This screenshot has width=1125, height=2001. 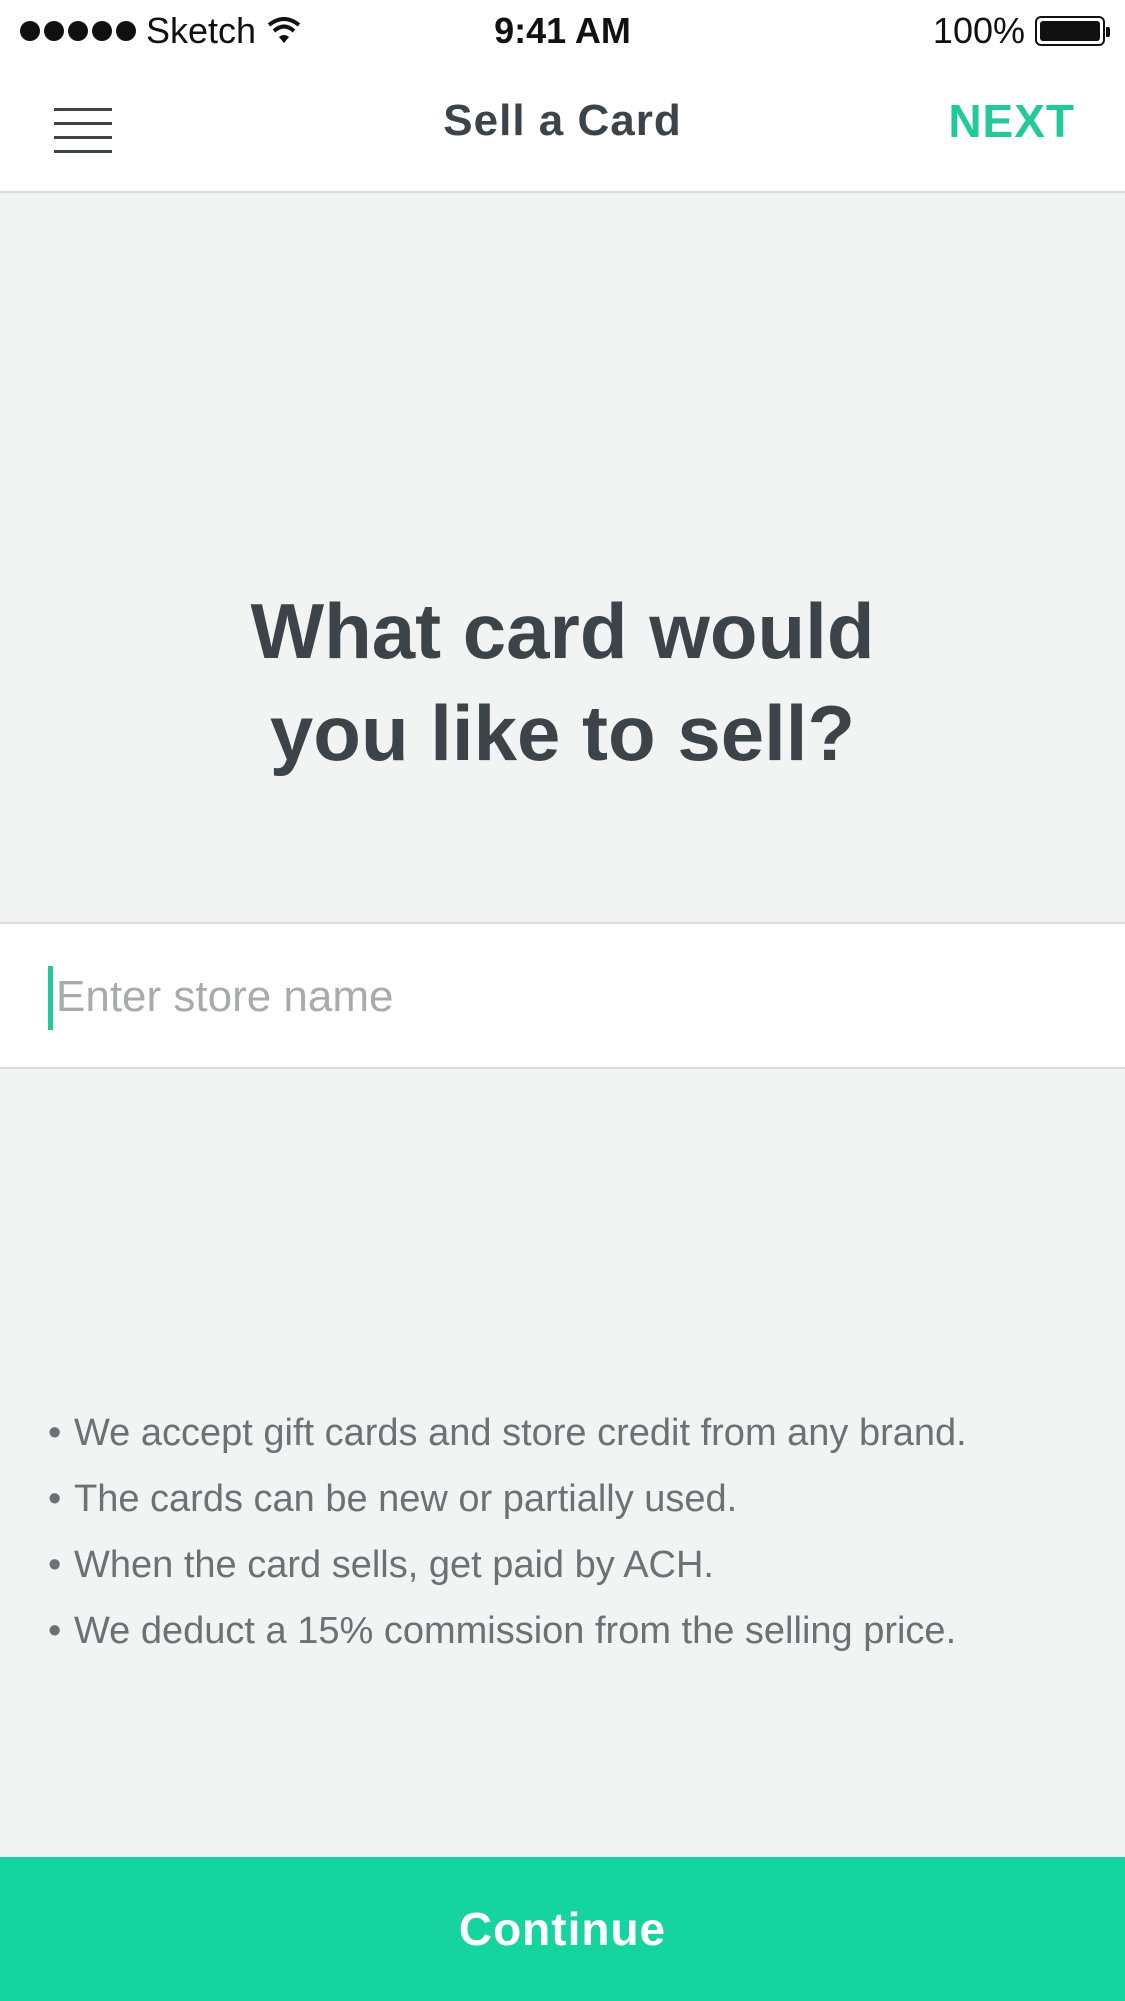 I want to click on nav-bar: Sell a Card NEXT, so click(x=562, y=127).